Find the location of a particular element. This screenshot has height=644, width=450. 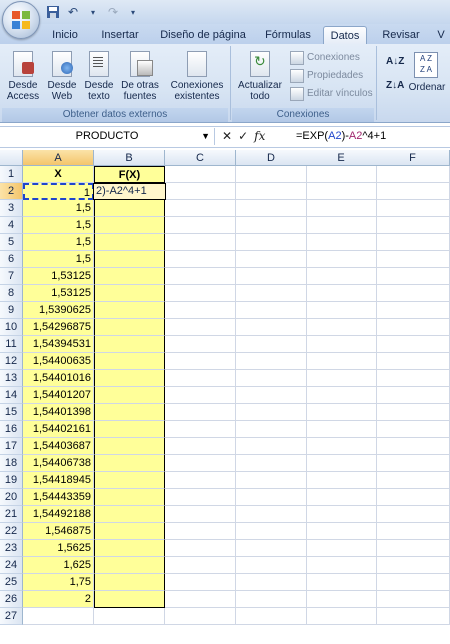

cell-d15 is located at coordinates (271, 412).